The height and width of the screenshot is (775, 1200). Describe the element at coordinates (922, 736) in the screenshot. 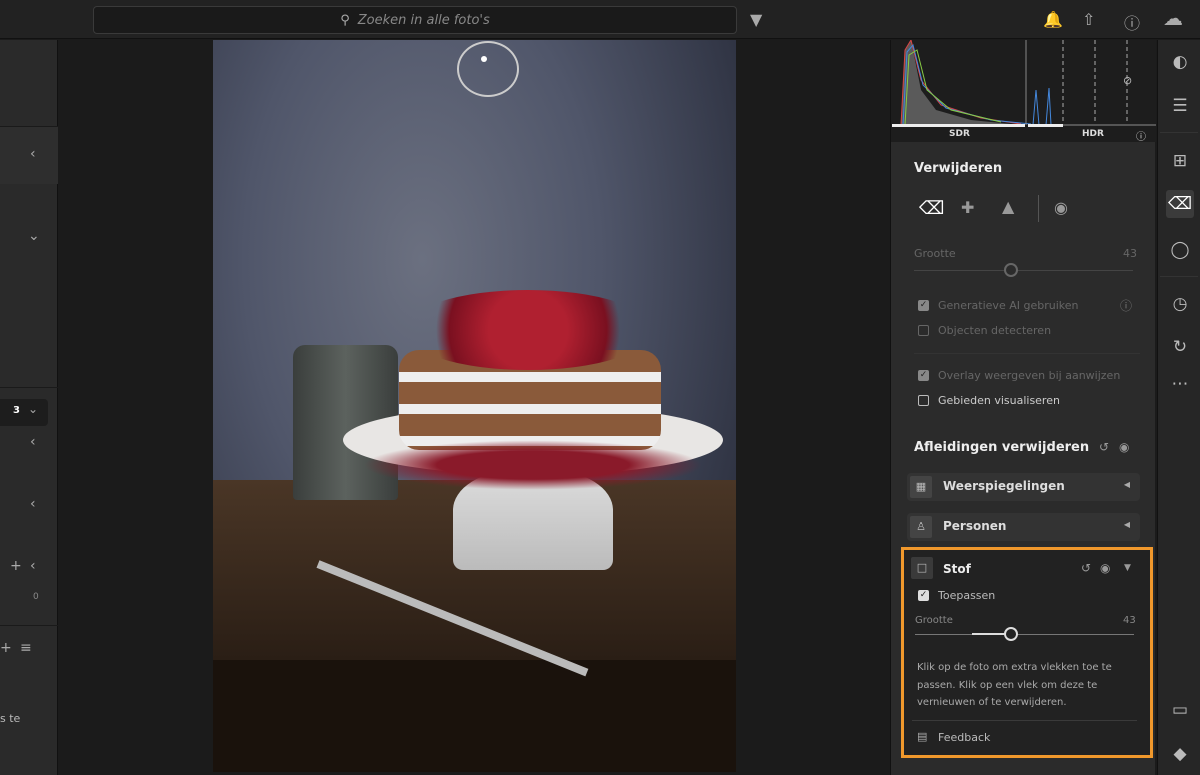

I see `feedback-icon: ▤` at that location.